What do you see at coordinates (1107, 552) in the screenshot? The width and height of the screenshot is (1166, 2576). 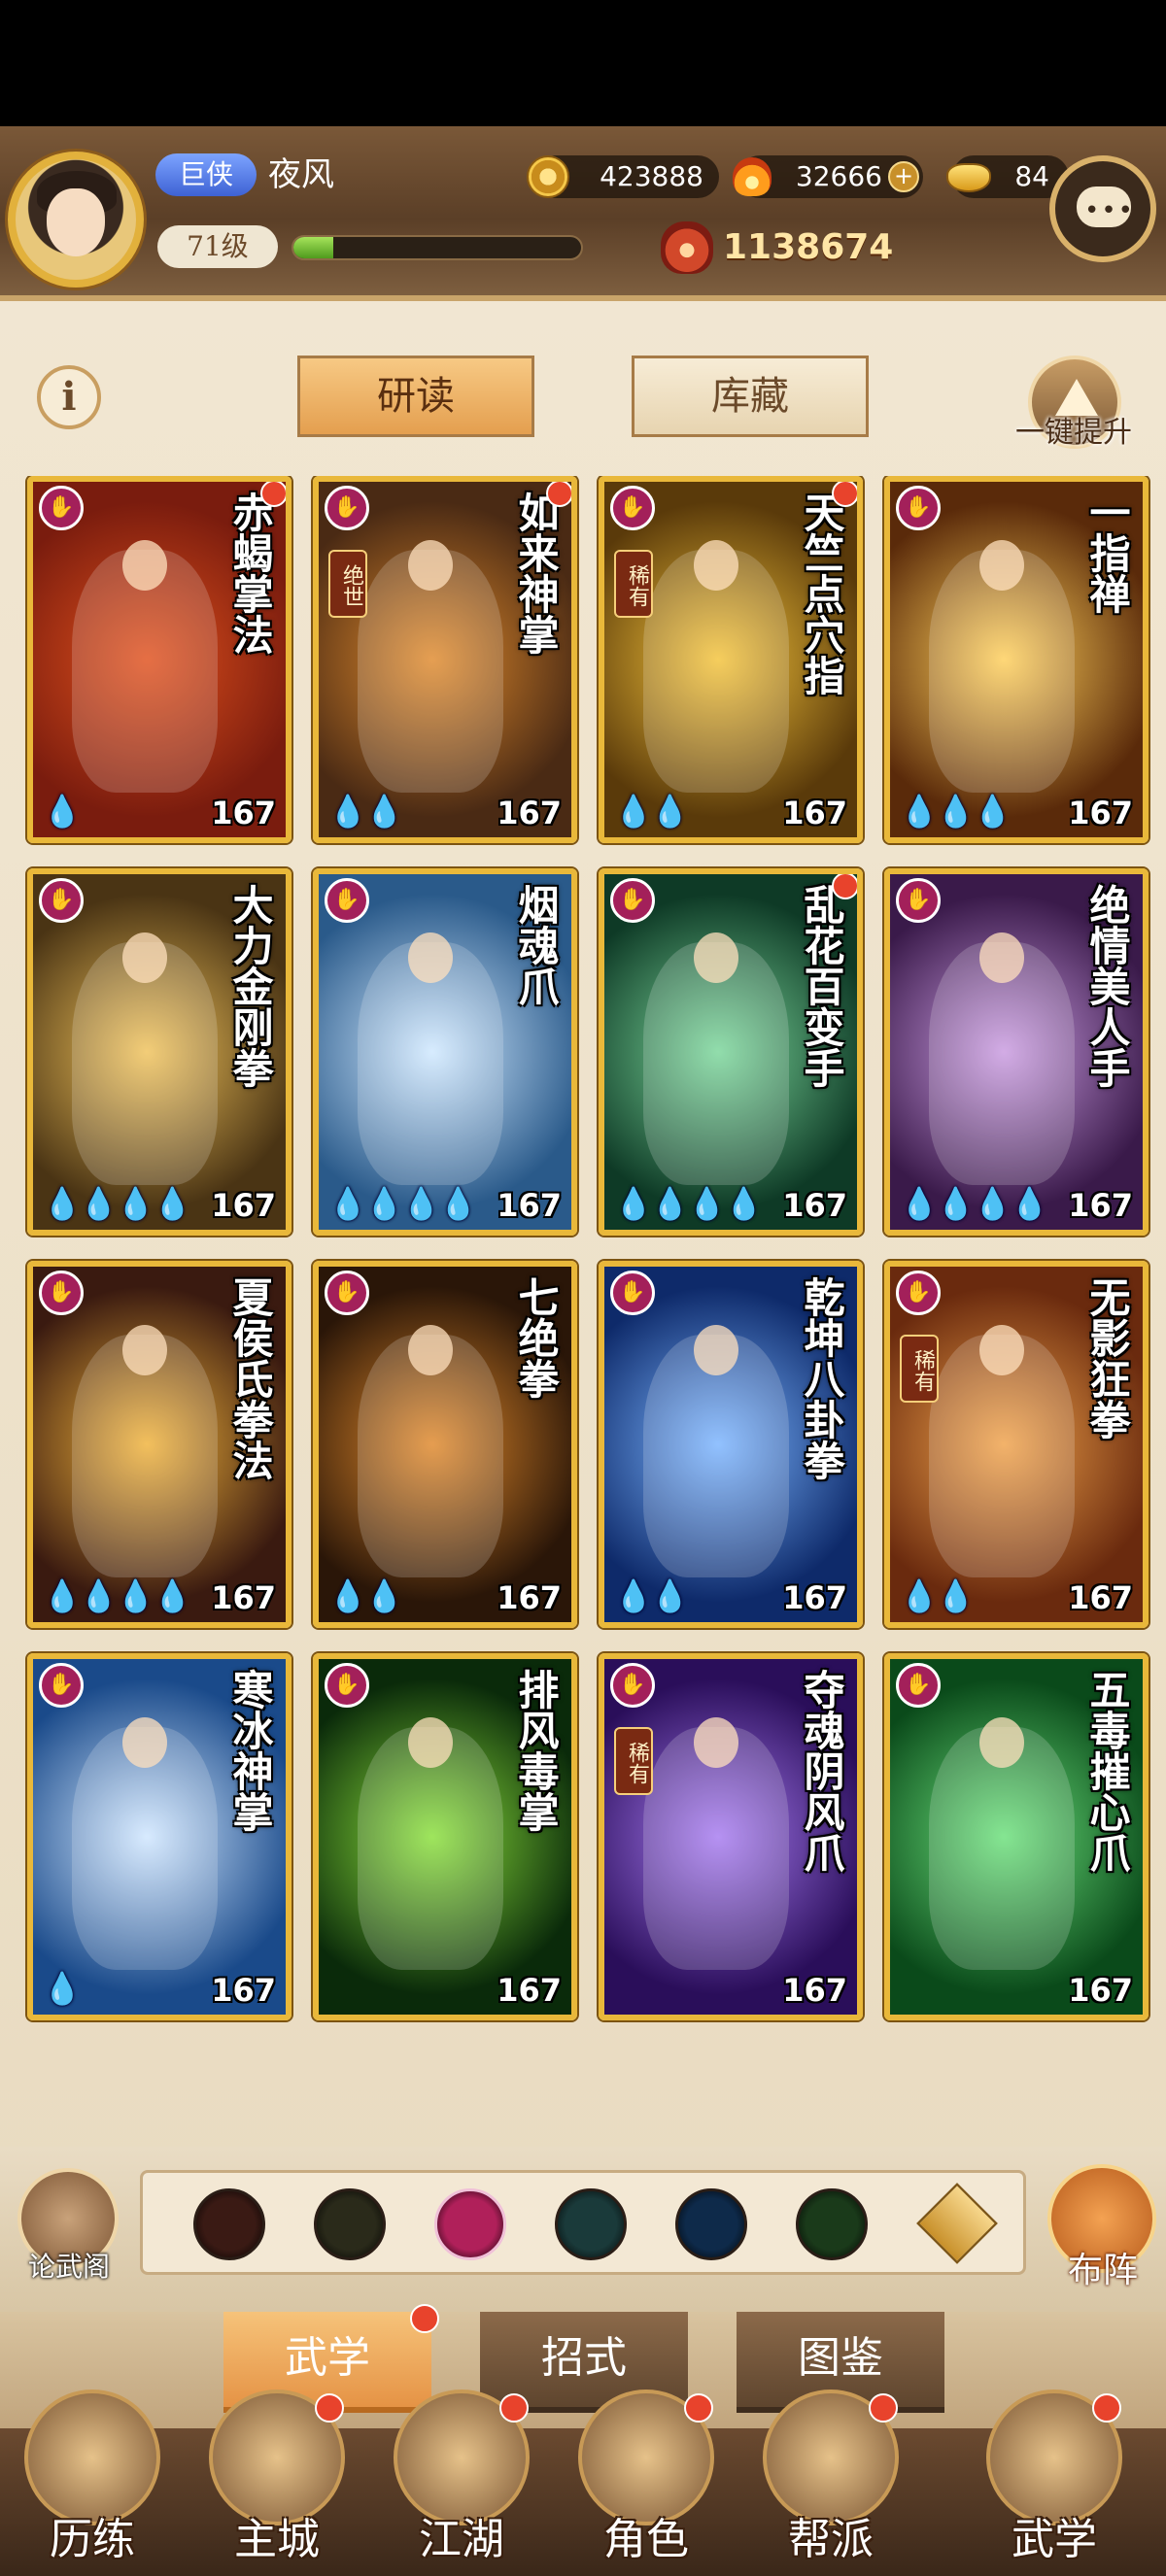 I see `card-skill-name: 一指禅` at bounding box center [1107, 552].